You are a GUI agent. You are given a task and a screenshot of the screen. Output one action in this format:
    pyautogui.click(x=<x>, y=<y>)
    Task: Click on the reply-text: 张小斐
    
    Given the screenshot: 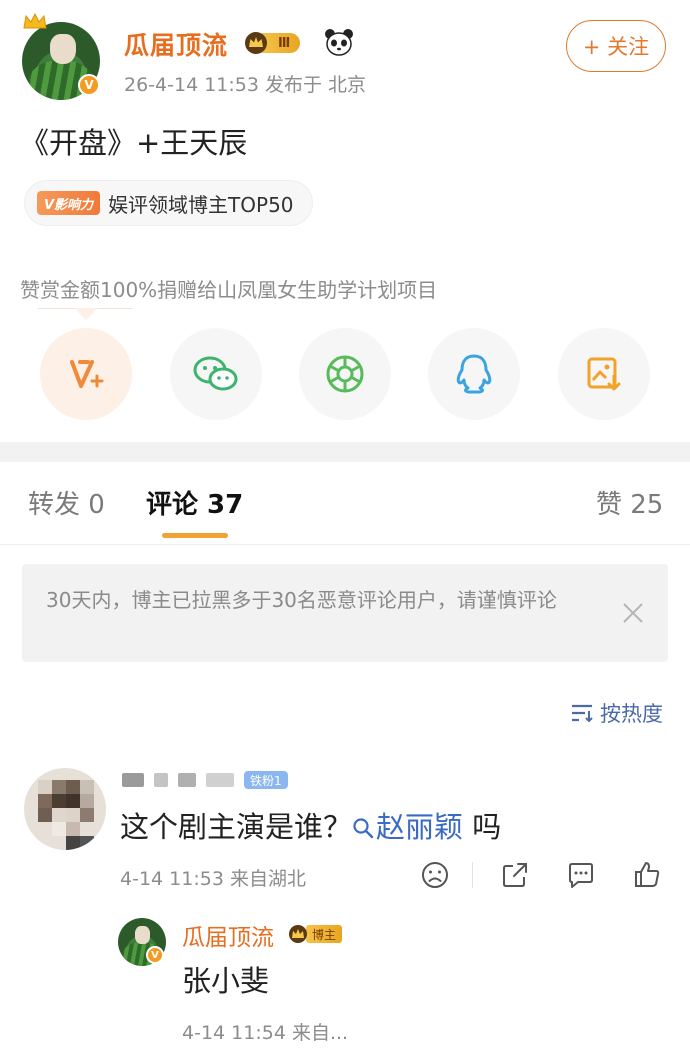 What is the action you would take?
    pyautogui.click(x=226, y=981)
    